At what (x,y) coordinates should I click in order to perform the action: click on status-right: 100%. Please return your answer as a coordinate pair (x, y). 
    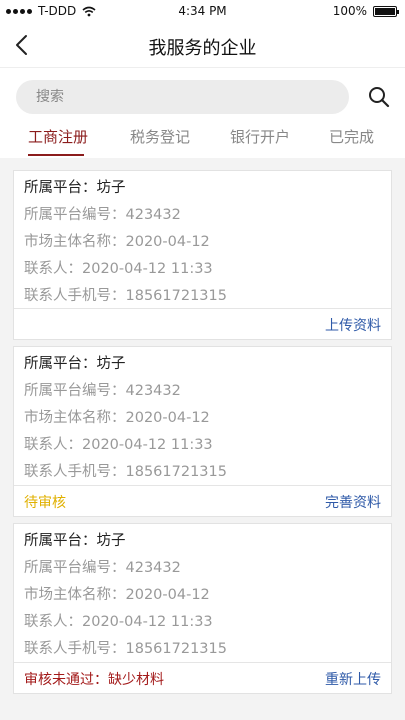
    Looking at the image, I should click on (365, 11).